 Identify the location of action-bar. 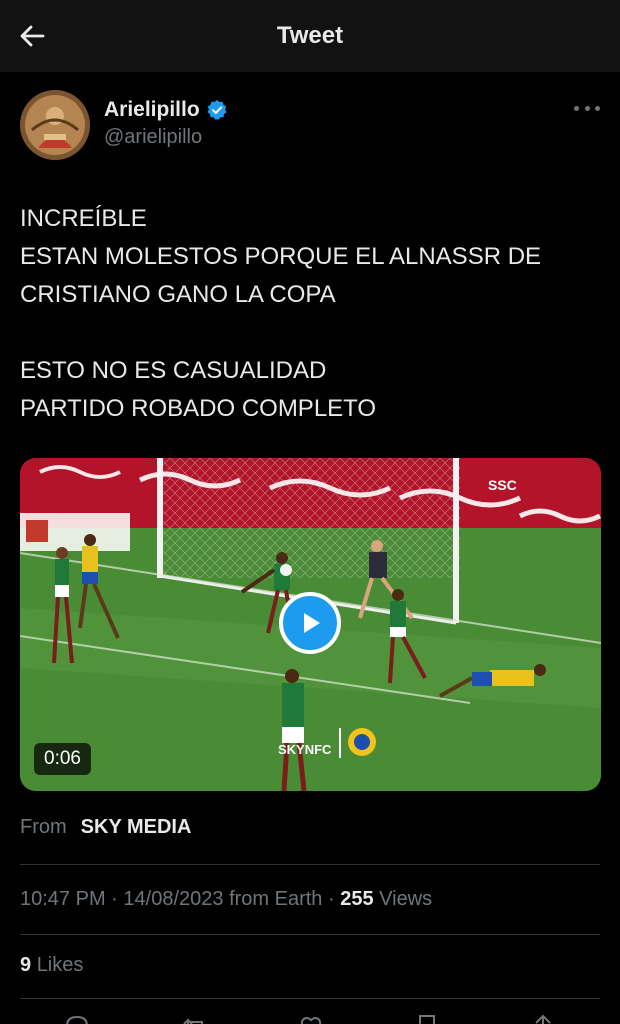
(310, 1018).